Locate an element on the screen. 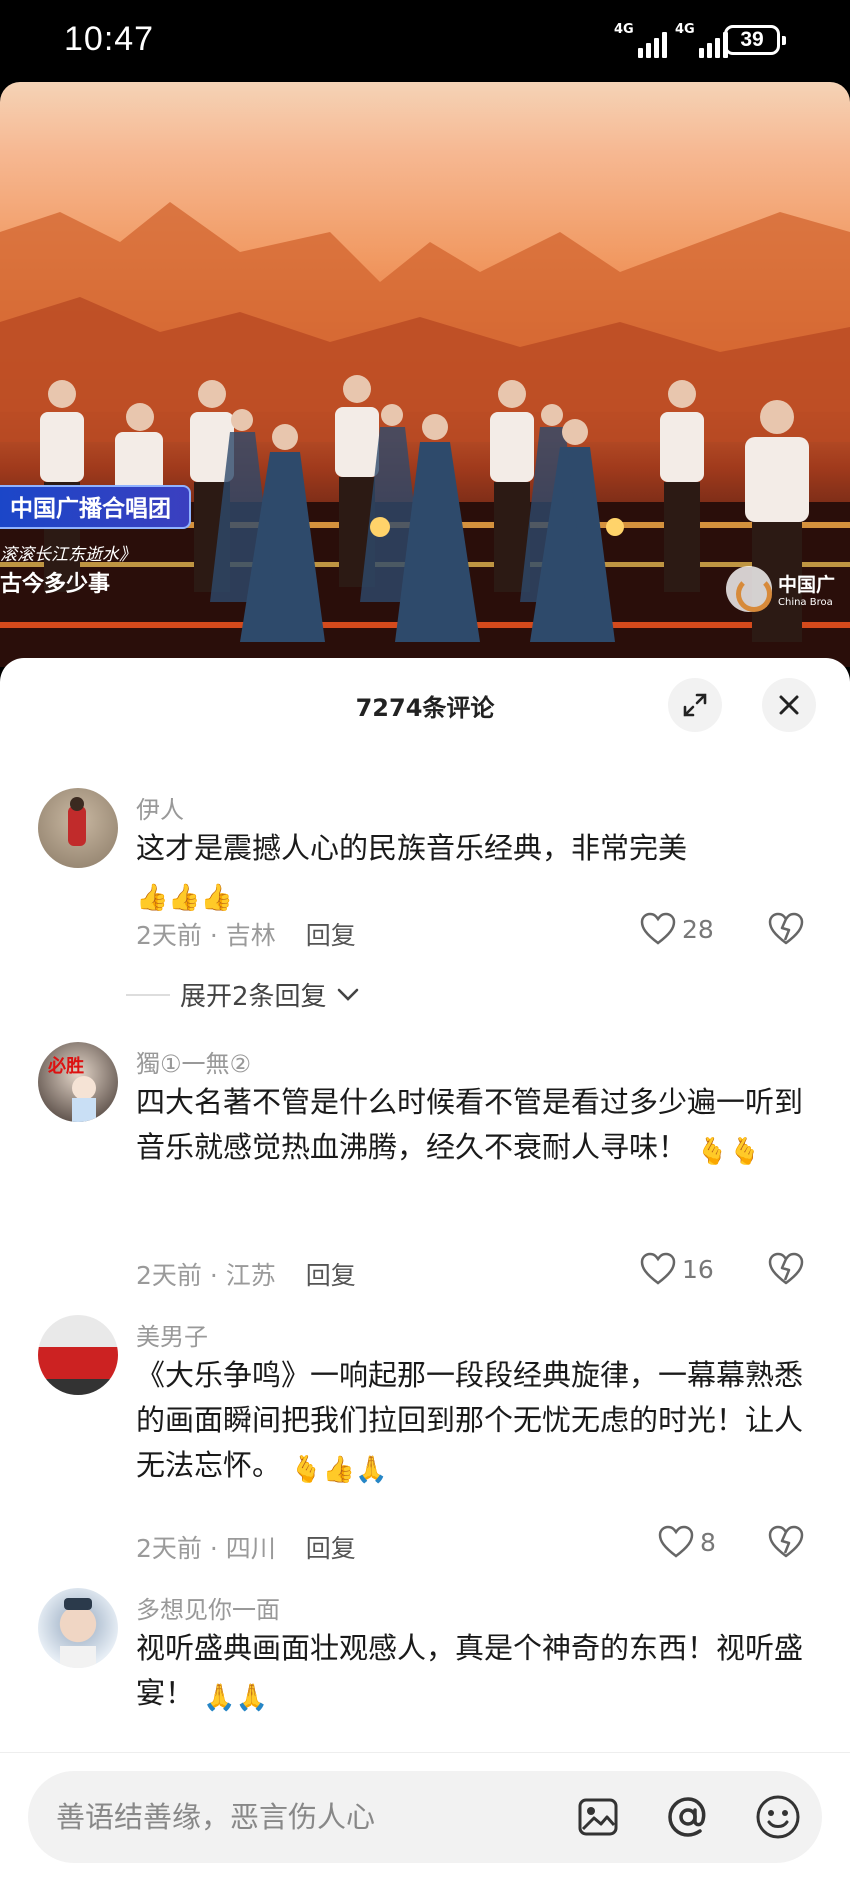 The width and height of the screenshot is (850, 1881). expand-icon is located at coordinates (695, 705).